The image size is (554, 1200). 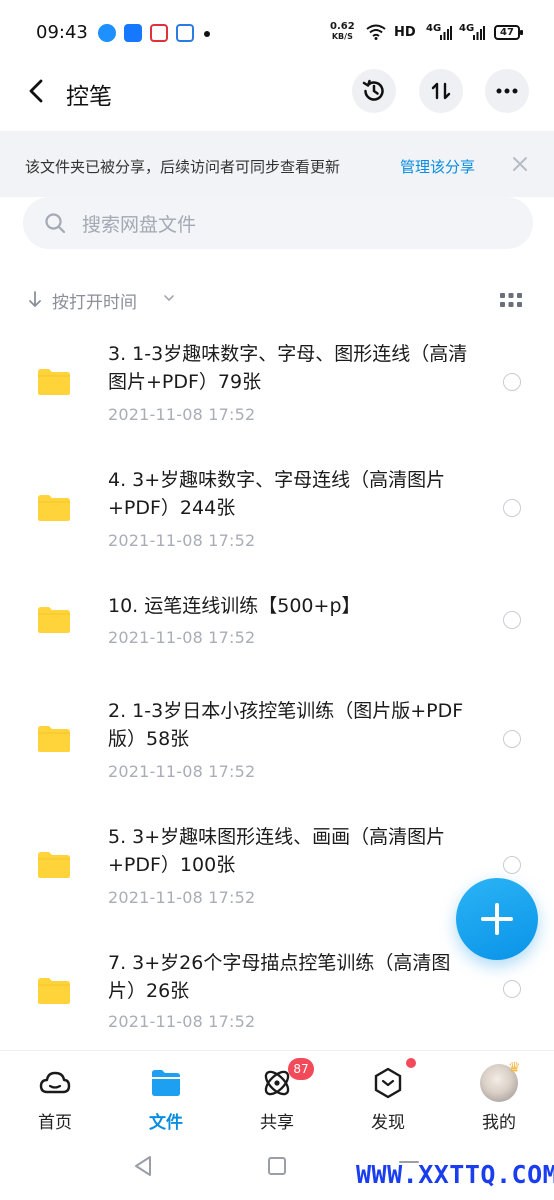 What do you see at coordinates (277, 625) in the screenshot?
I see `list-item: 10. 运笔连线训练【500+p】 2021-11-08 17:52` at bounding box center [277, 625].